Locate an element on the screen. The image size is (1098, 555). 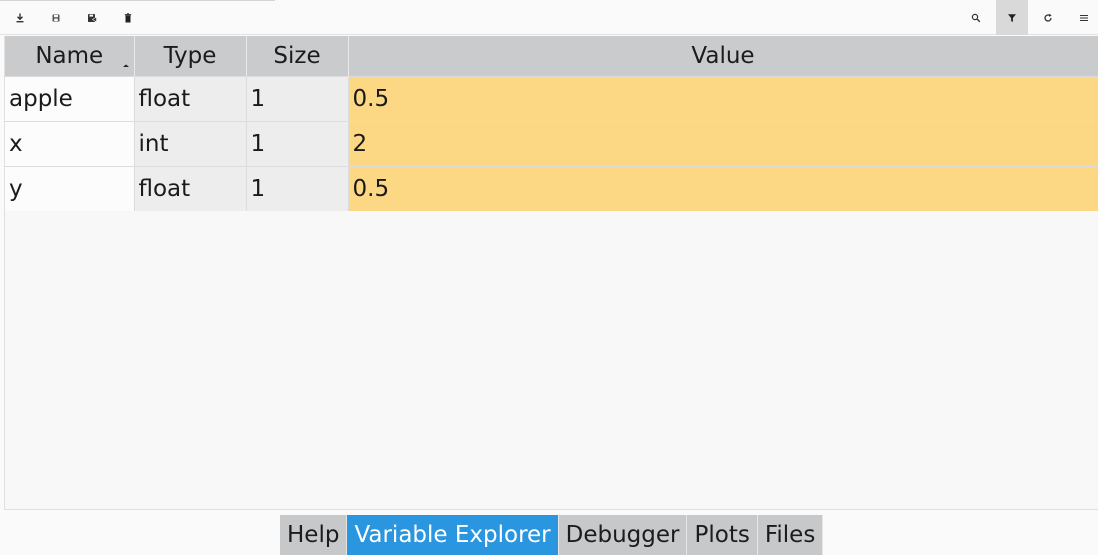
save-data-button is located at coordinates (56, 17).